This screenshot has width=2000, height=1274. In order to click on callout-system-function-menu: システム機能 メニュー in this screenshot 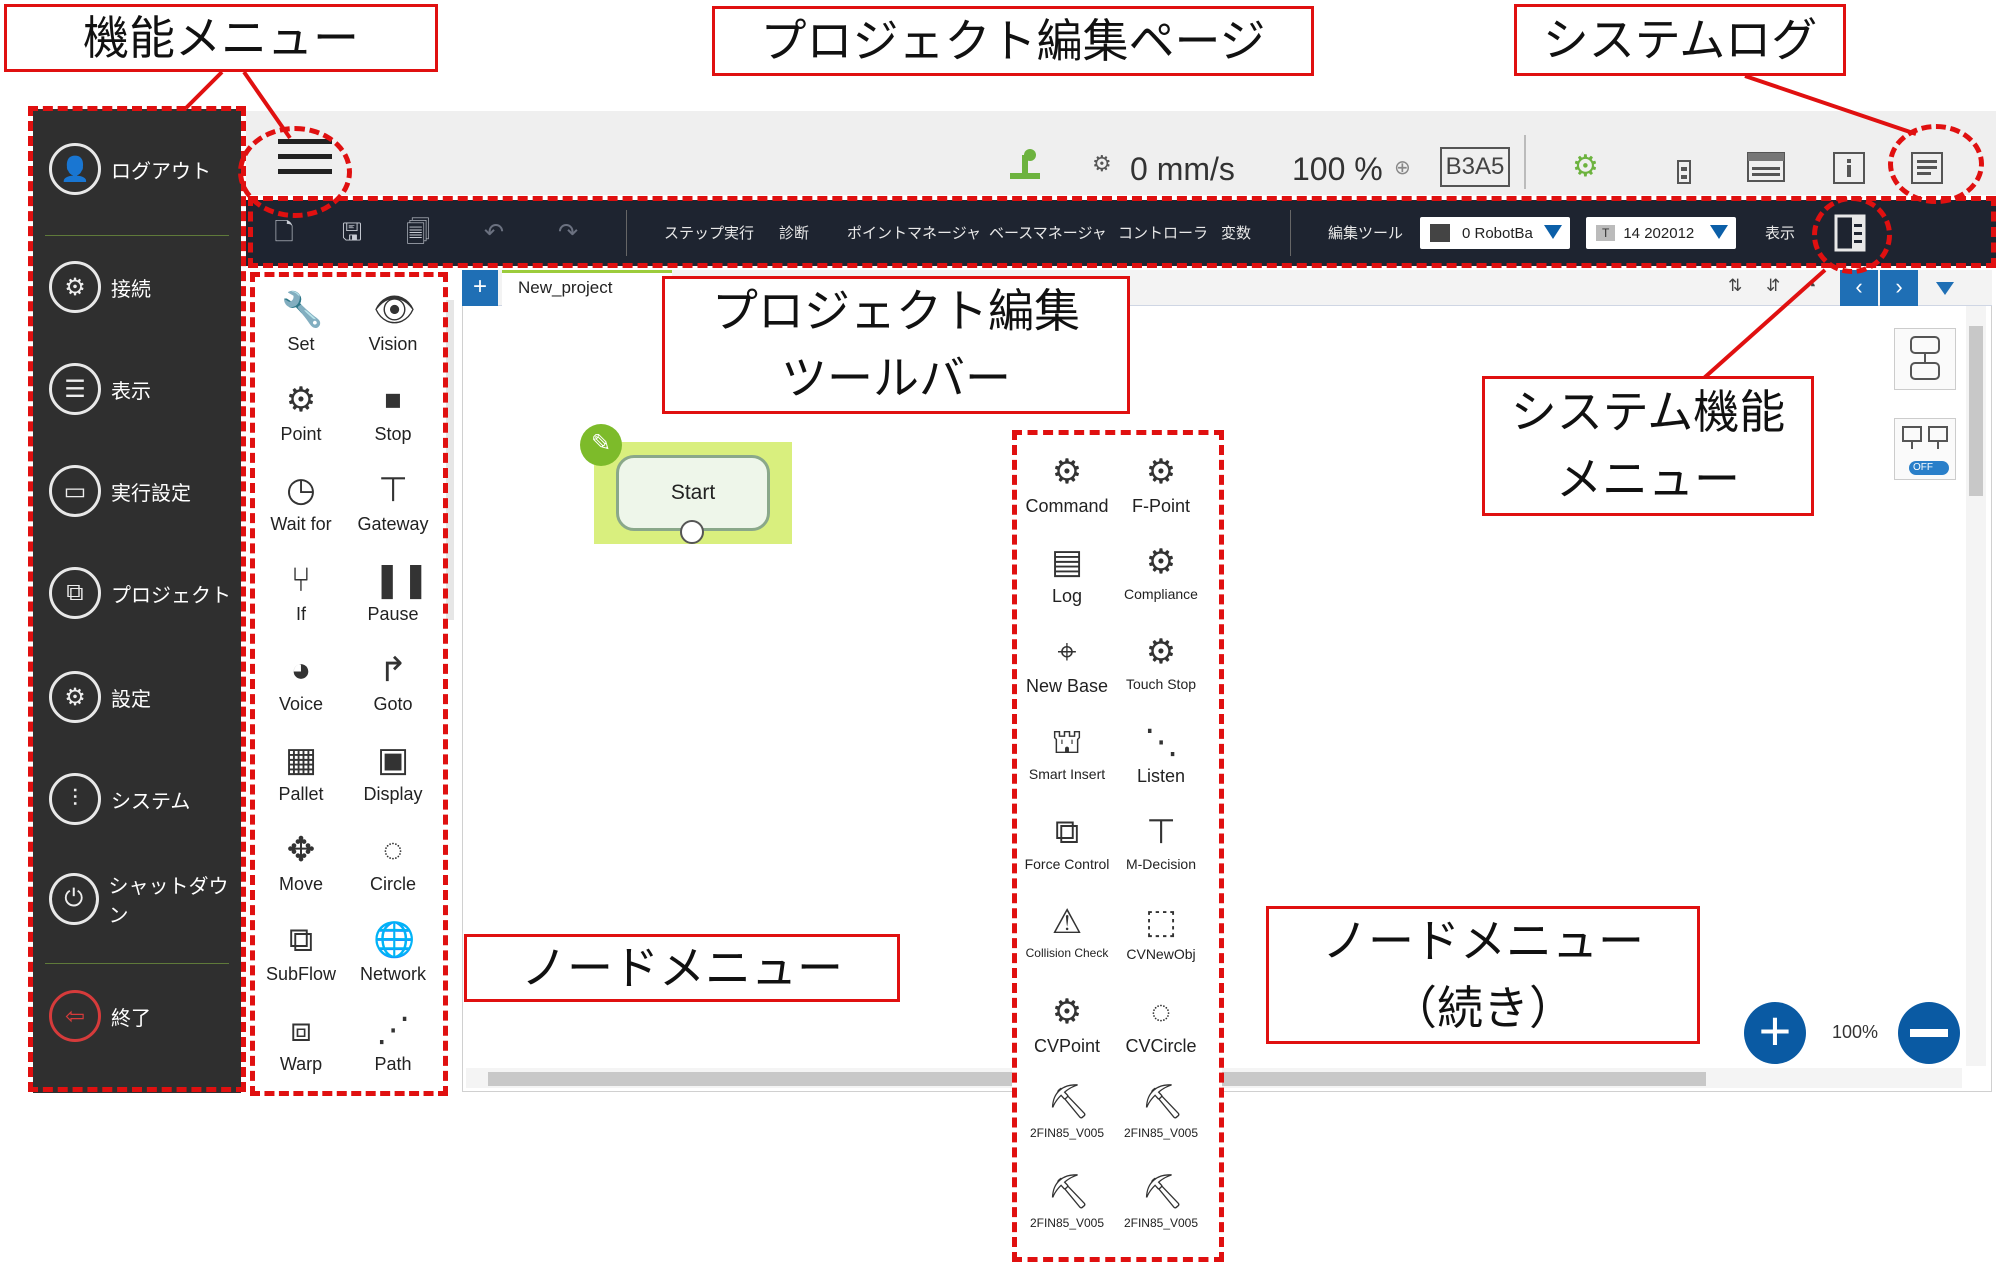, I will do `click(1648, 446)`.